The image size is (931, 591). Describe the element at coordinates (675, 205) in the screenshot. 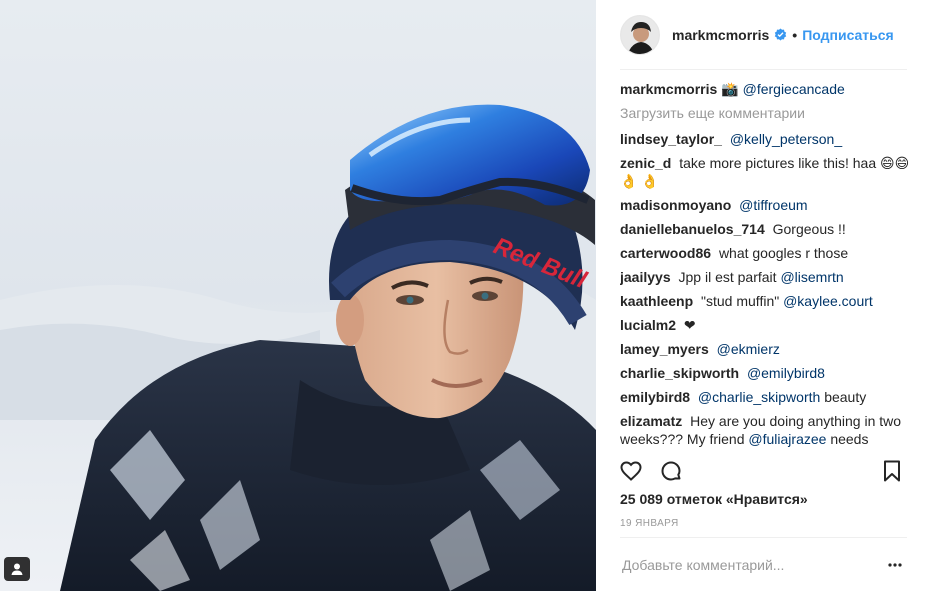

I see `comment-username: madisonmoyano` at that location.